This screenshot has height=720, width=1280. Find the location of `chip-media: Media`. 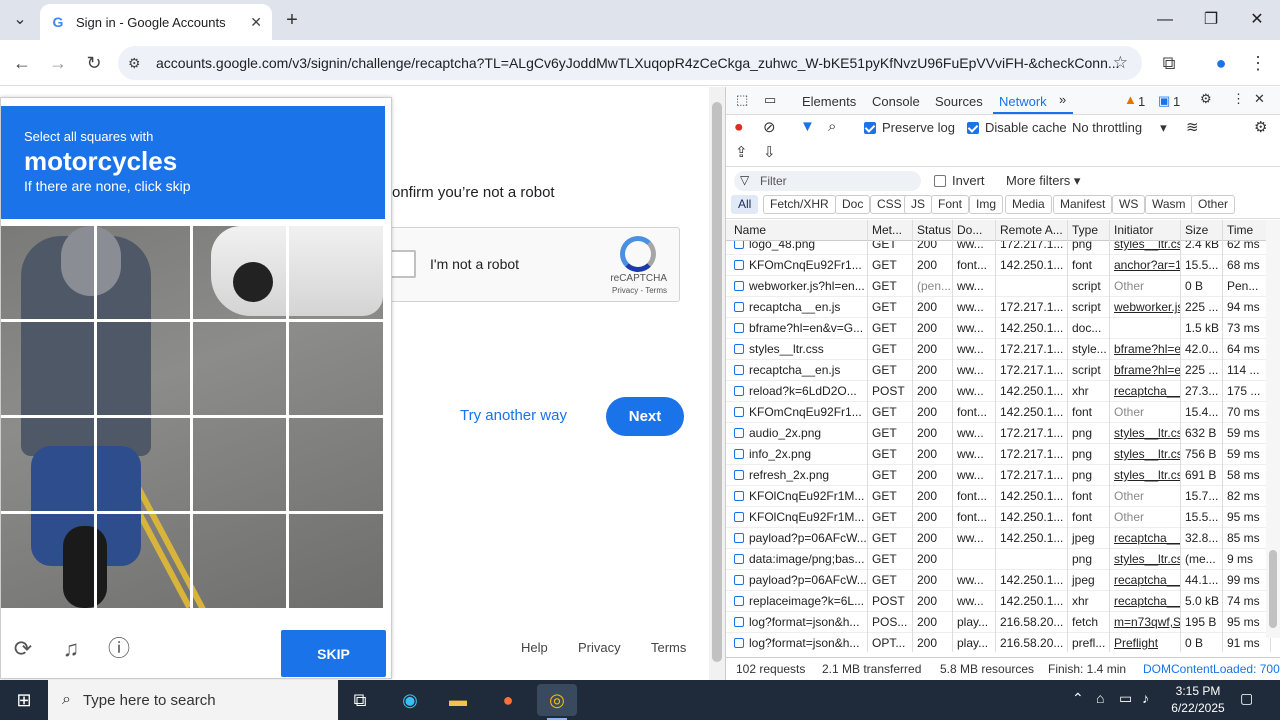

chip-media: Media is located at coordinates (1028, 204).